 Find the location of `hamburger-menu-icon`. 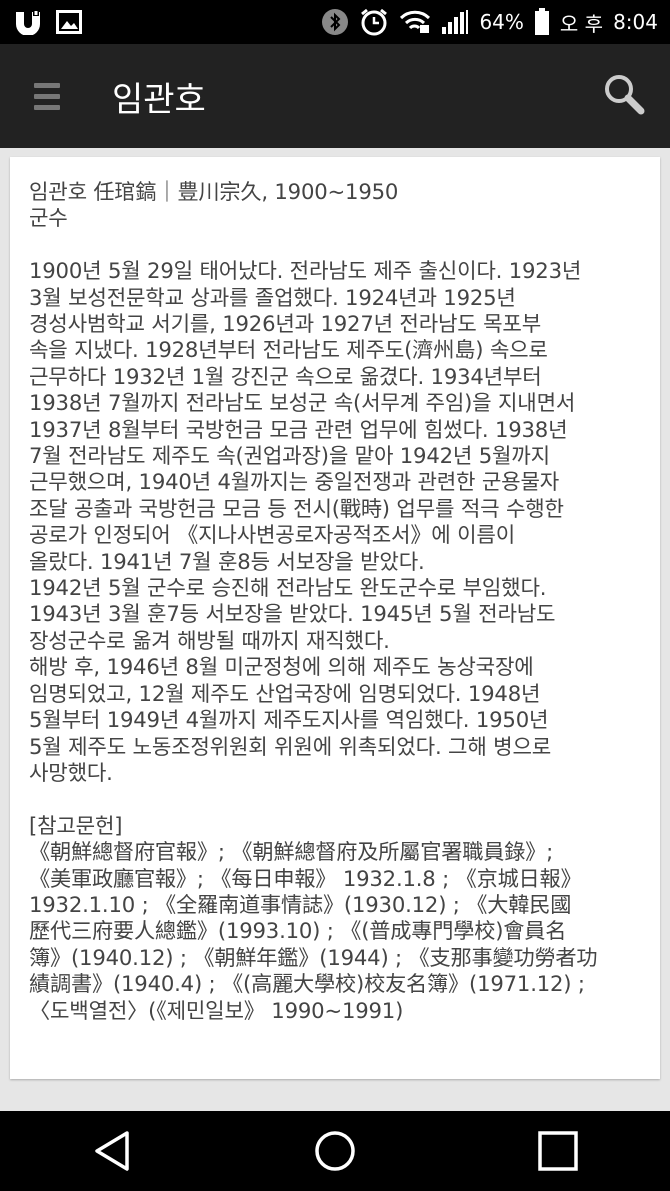

hamburger-menu-icon is located at coordinates (47, 96).